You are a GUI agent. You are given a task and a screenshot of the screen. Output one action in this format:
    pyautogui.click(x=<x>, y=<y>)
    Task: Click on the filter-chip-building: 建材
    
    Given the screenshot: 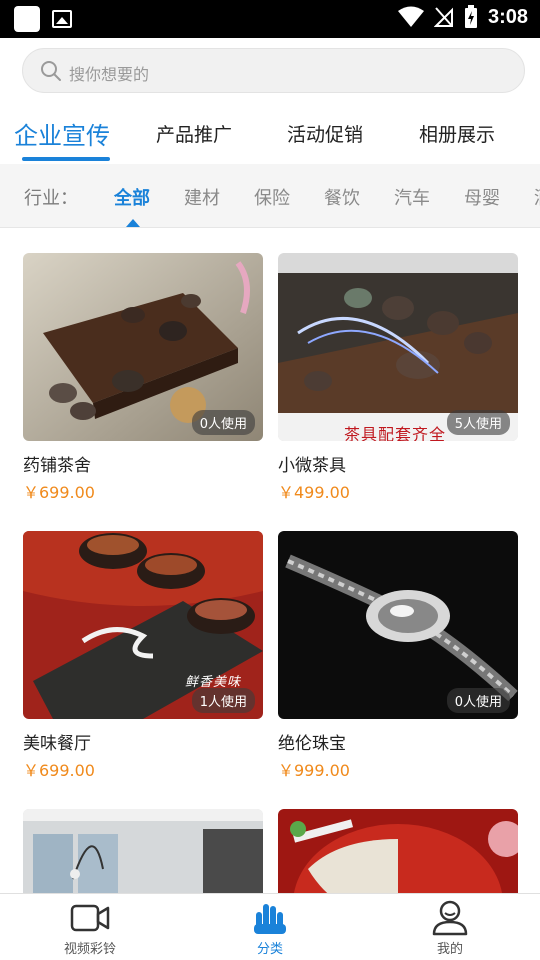 What is the action you would take?
    pyautogui.click(x=202, y=197)
    